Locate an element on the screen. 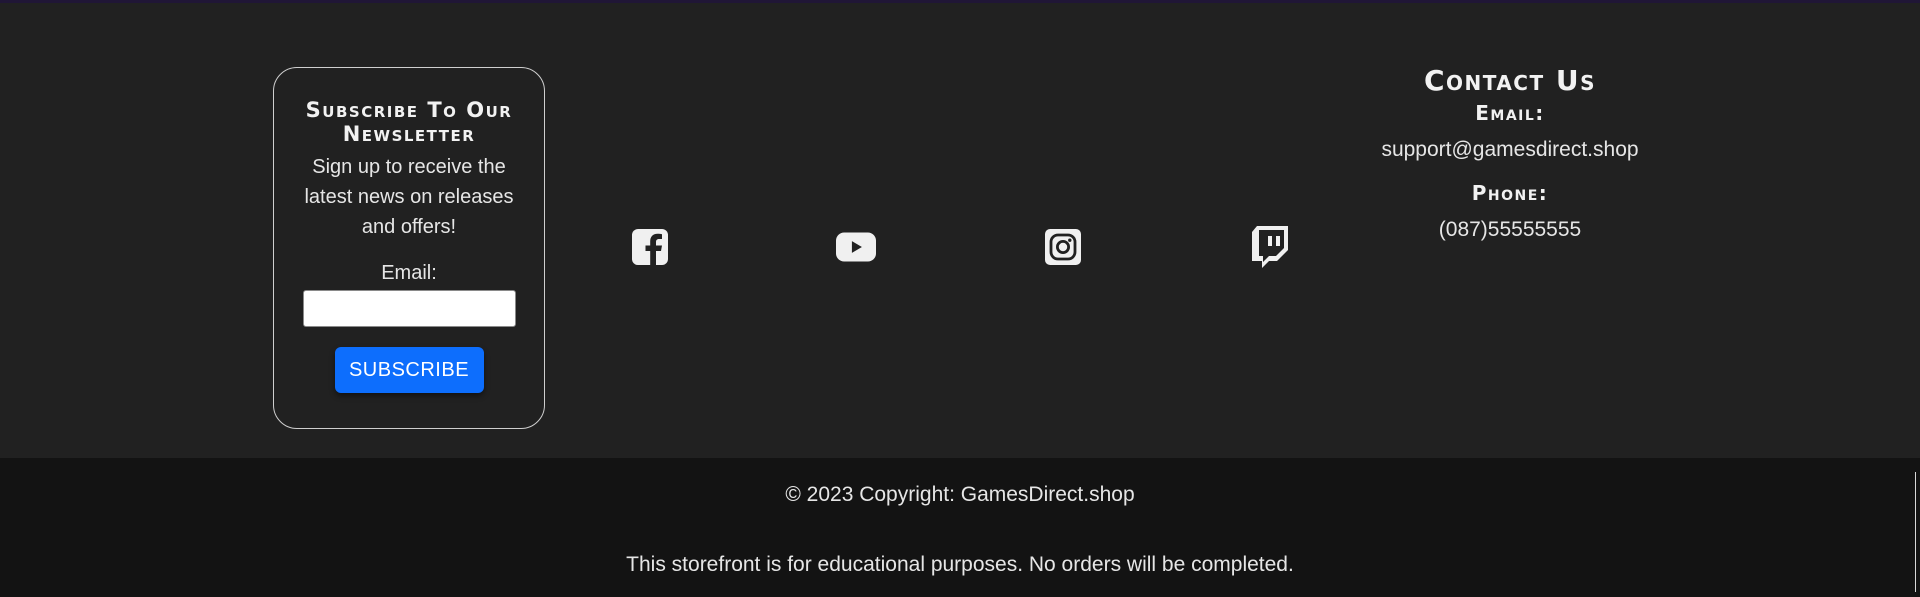 The height and width of the screenshot is (597, 1920). copyright-text: © 2023 Copyright: GamesDirect.shop is located at coordinates (960, 494).